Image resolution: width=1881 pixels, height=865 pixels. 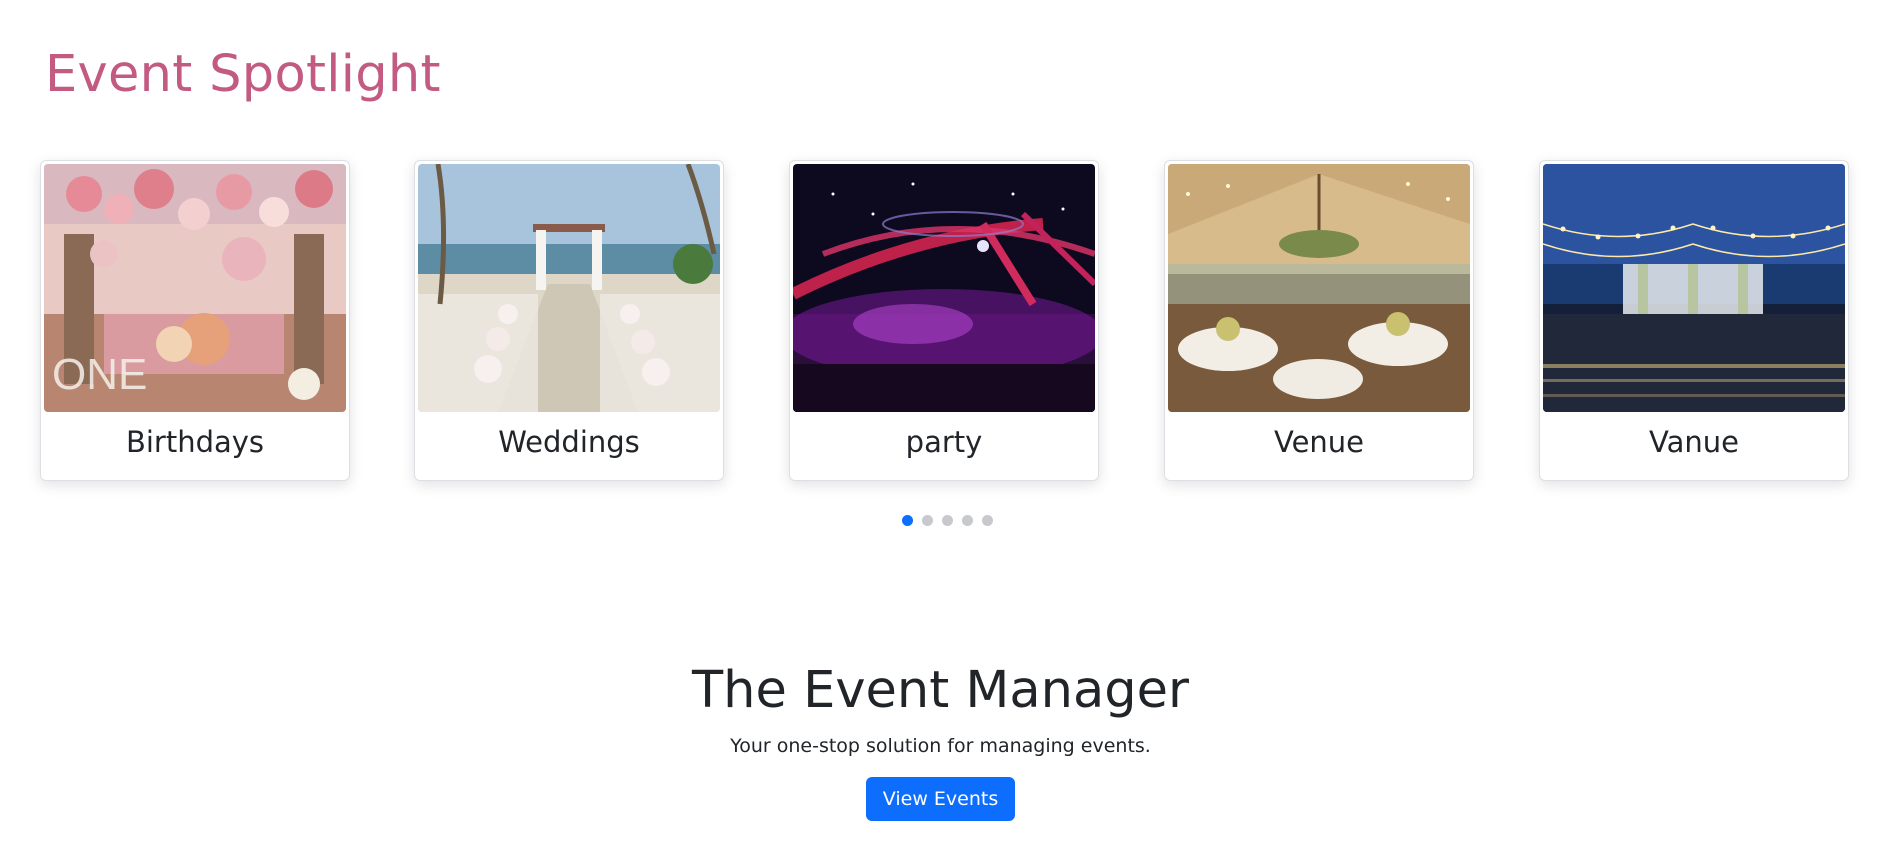 What do you see at coordinates (1694, 288) in the screenshot?
I see `outdoor-string-lights-venue-image` at bounding box center [1694, 288].